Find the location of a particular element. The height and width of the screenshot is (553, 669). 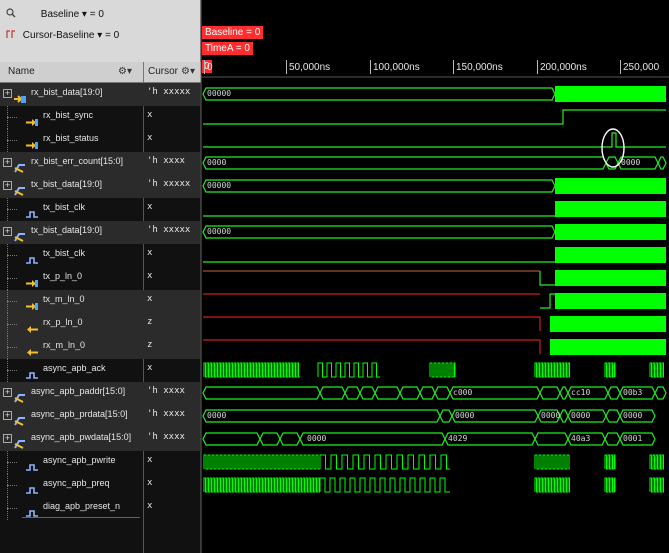

wave-value: 0001 is located at coordinates (633, 438).